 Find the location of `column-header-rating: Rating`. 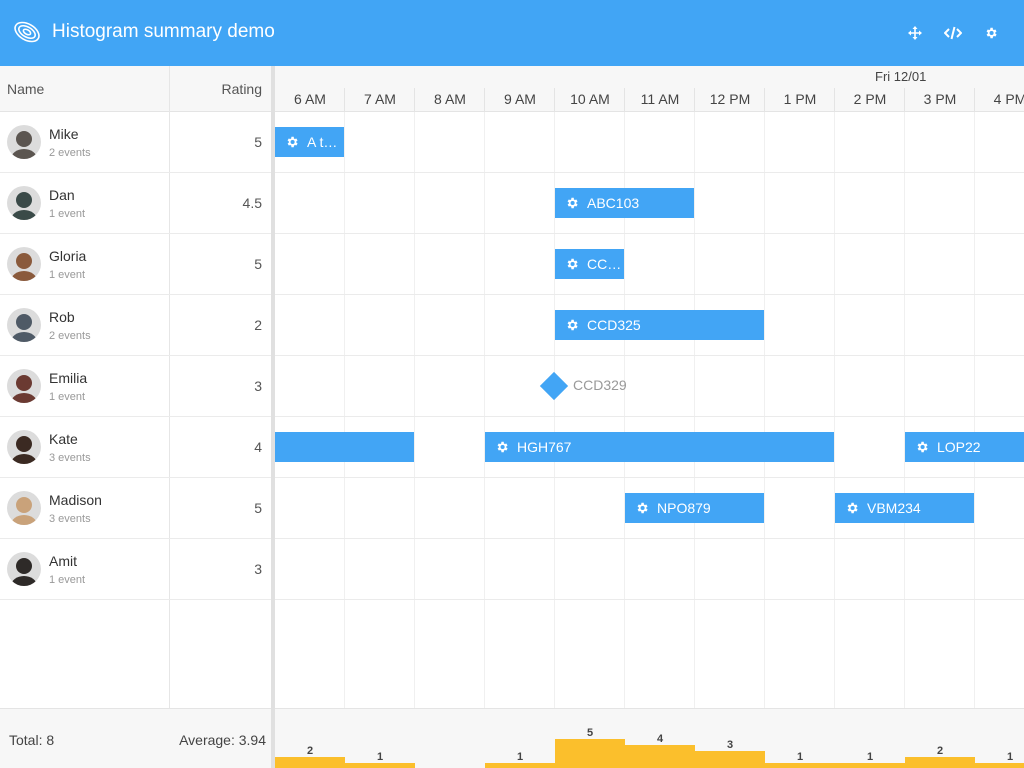

column-header-rating: Rating is located at coordinates (216, 89).